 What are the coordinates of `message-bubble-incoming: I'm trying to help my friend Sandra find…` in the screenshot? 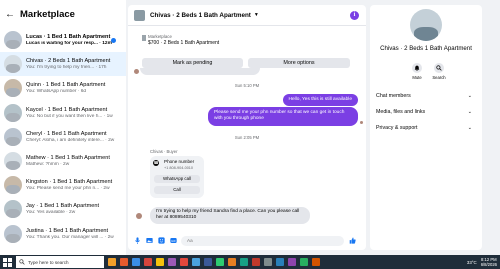 It's located at (230, 215).